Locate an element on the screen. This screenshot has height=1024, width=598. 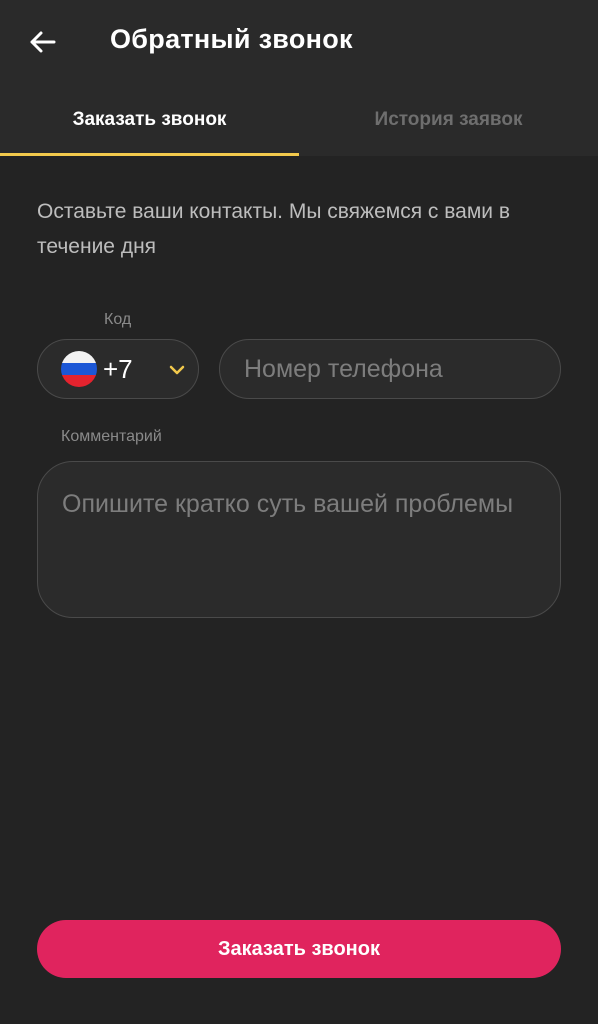
page-title: Обратный звонок is located at coordinates (231, 39).